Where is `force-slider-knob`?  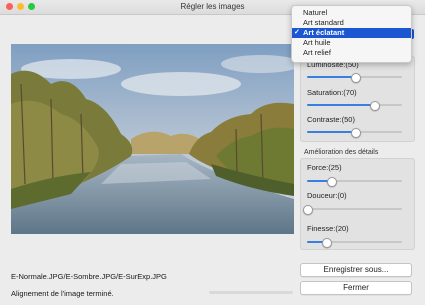 force-slider-knob is located at coordinates (331, 182).